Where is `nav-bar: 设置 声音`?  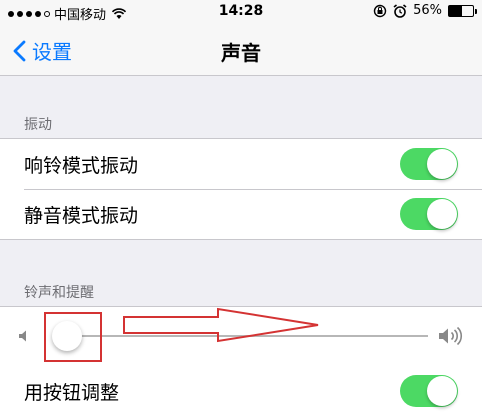 nav-bar: 设置 声音 is located at coordinates (241, 50).